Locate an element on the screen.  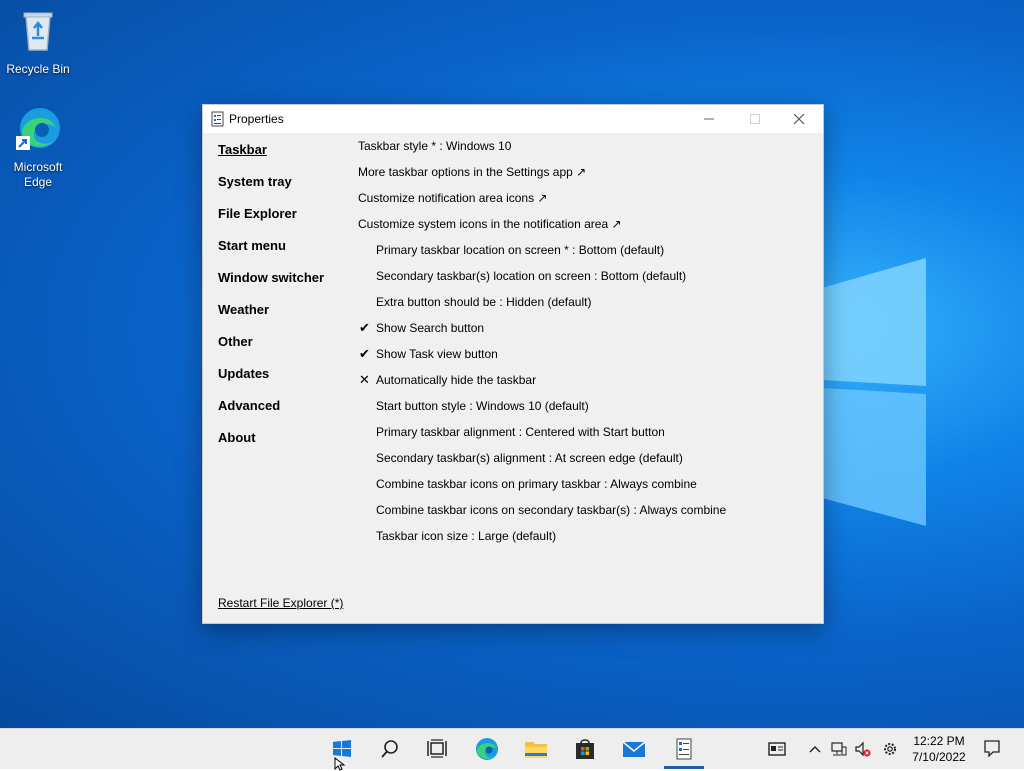
recycle-bin-label: Recycle Bin is located at coordinates (38, 69).